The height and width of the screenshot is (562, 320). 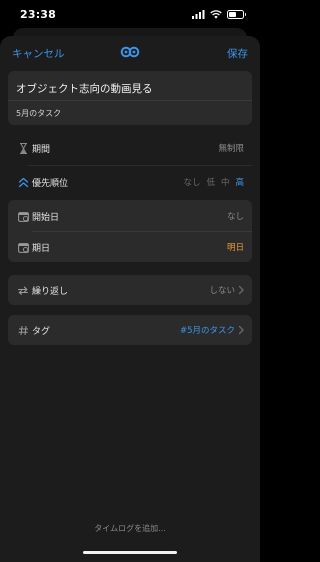 I want to click on priority-option-high: 高, so click(x=239, y=182).